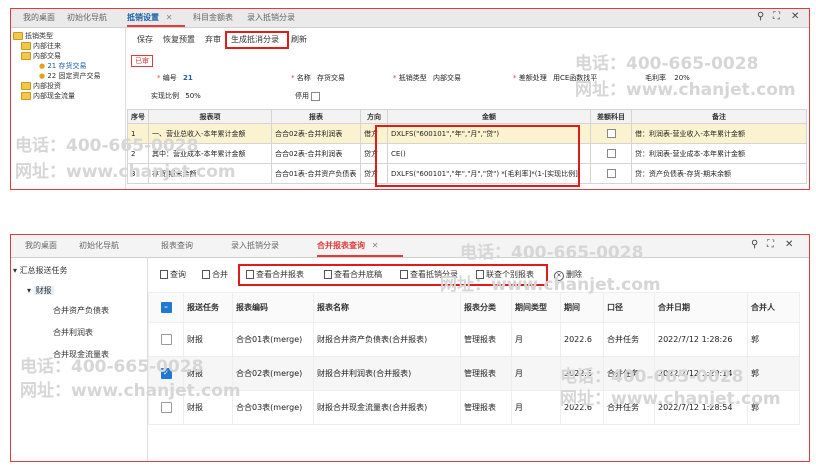 Image resolution: width=816 pixels, height=470 pixels. I want to click on tree-item: 合并利润表, so click(78, 338).